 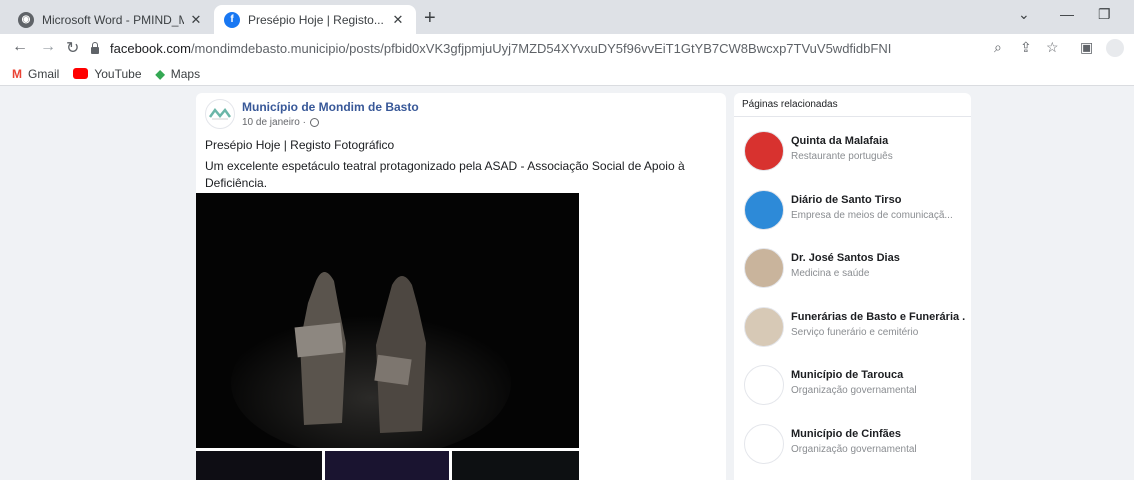 I want to click on bookmark-label: Gmail, so click(x=44, y=73).